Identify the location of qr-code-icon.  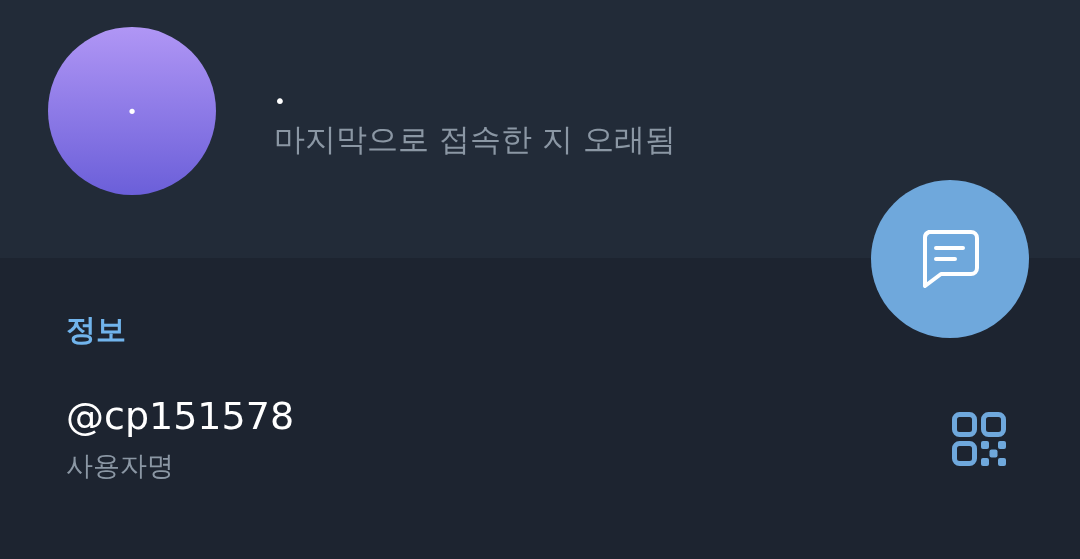
(979, 439).